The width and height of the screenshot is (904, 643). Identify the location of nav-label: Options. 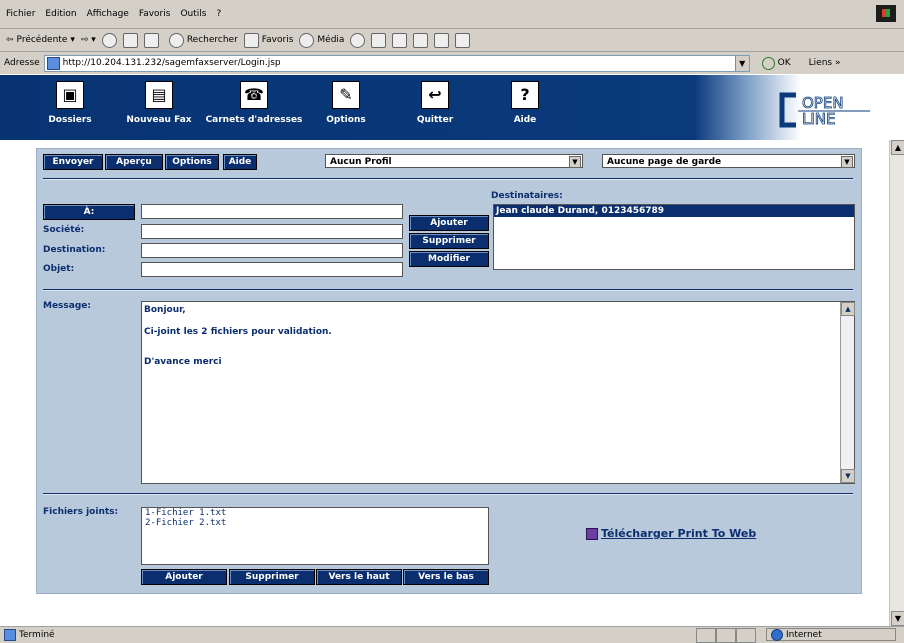
(346, 120).